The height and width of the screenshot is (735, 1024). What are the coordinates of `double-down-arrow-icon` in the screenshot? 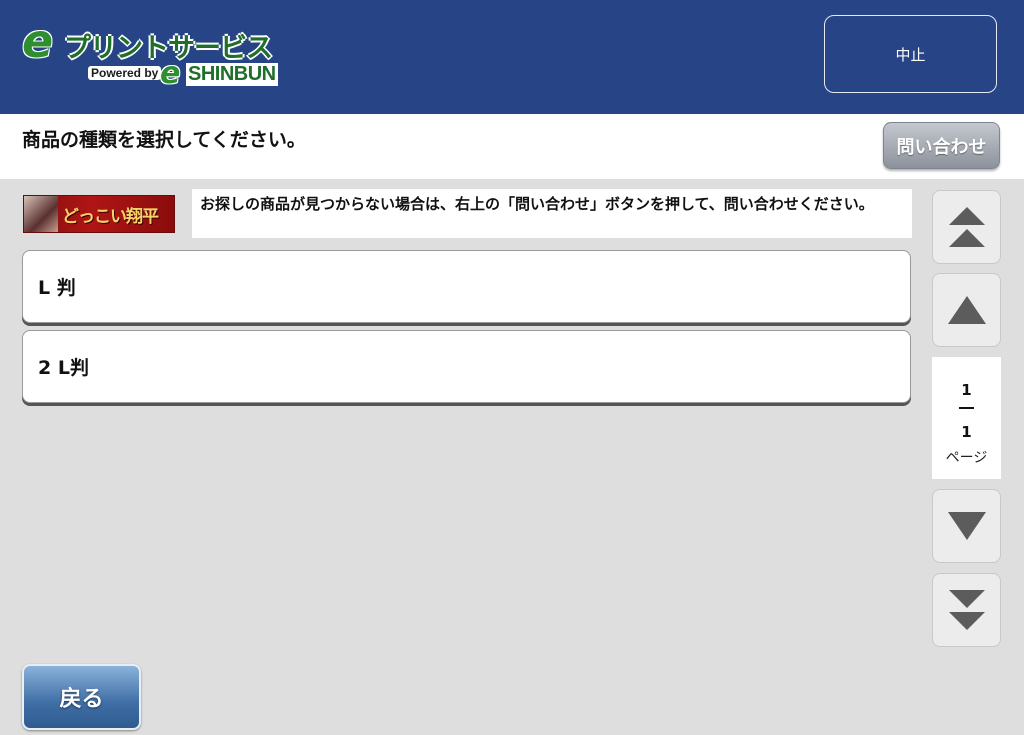 It's located at (966, 610).